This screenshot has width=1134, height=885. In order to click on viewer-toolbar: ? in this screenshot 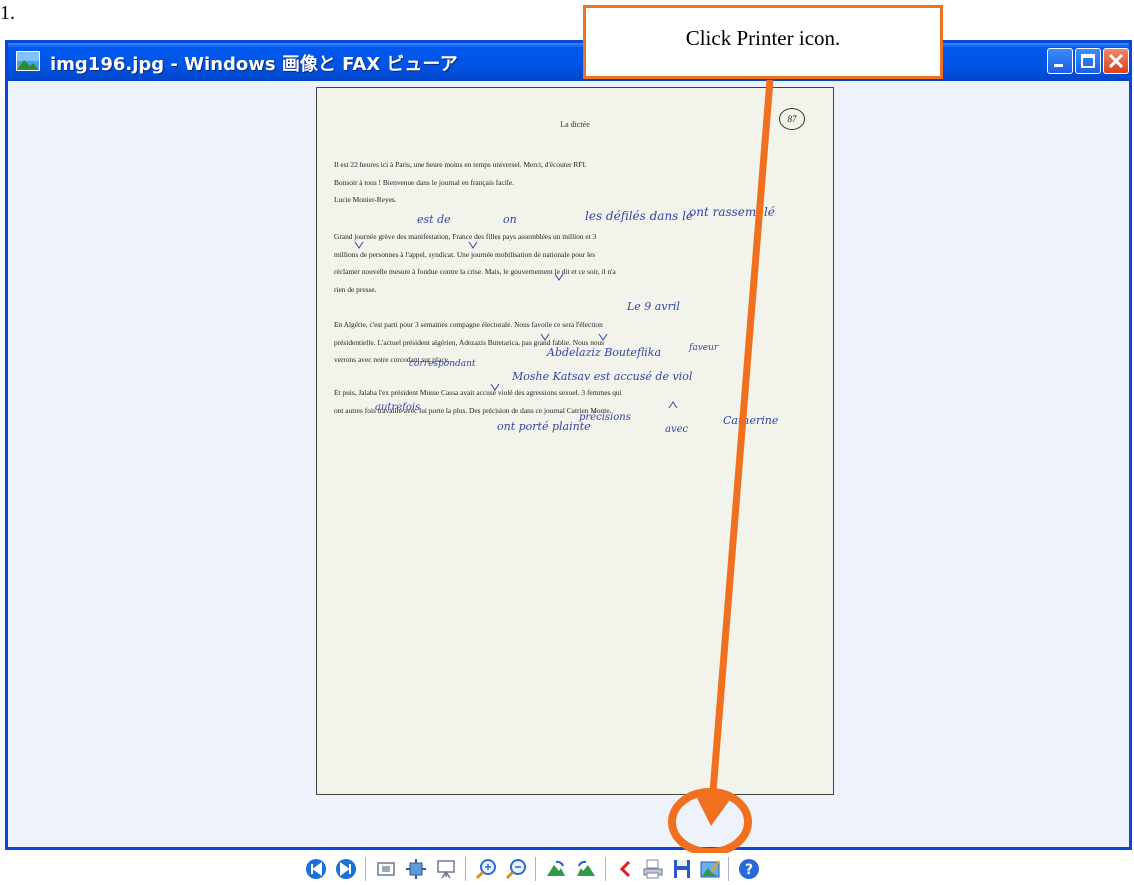, I will do `click(568, 868)`.